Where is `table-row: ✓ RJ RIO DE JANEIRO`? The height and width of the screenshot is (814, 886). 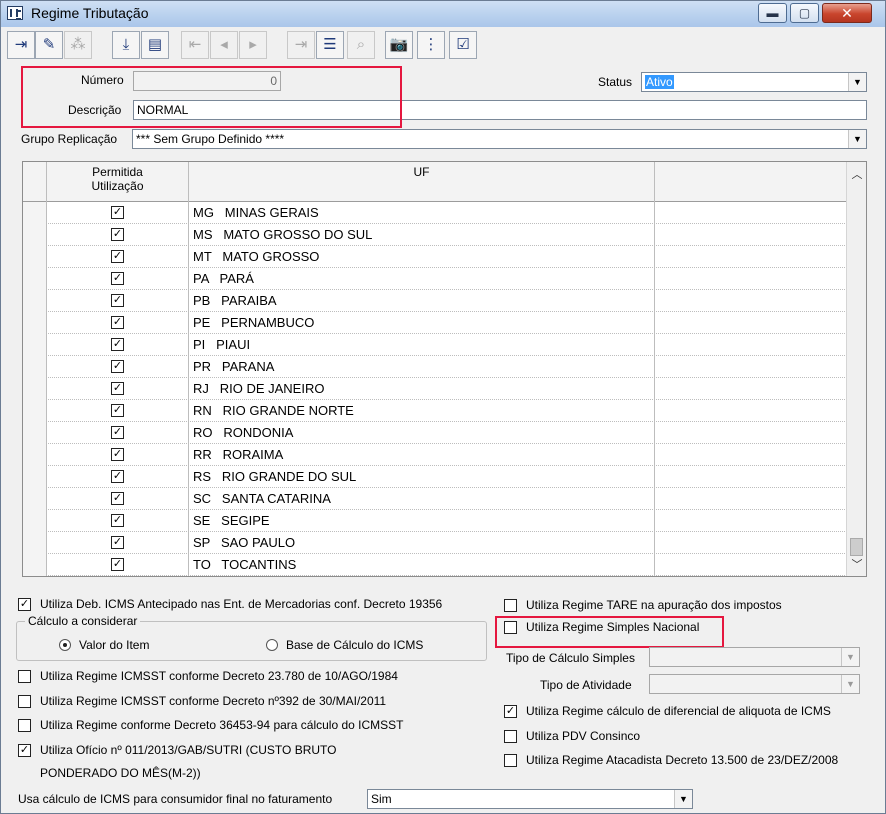 table-row: ✓ RJ RIO DE JANEIRO is located at coordinates (435, 389).